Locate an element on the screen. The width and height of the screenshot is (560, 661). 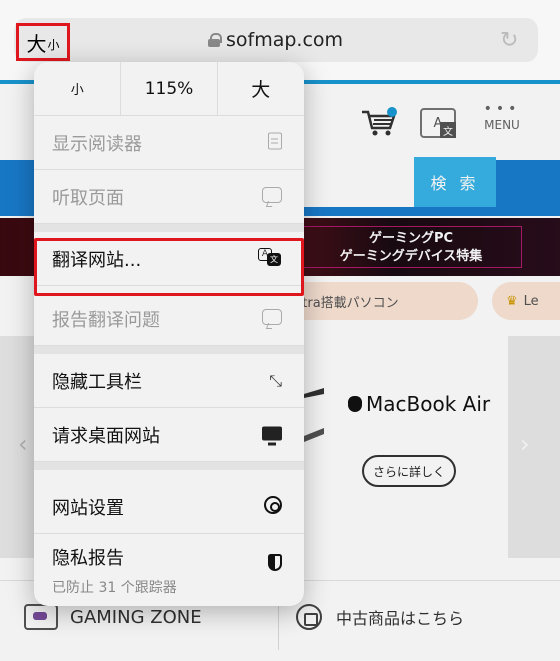
aa-large-label: 大 is located at coordinates (36, 43).